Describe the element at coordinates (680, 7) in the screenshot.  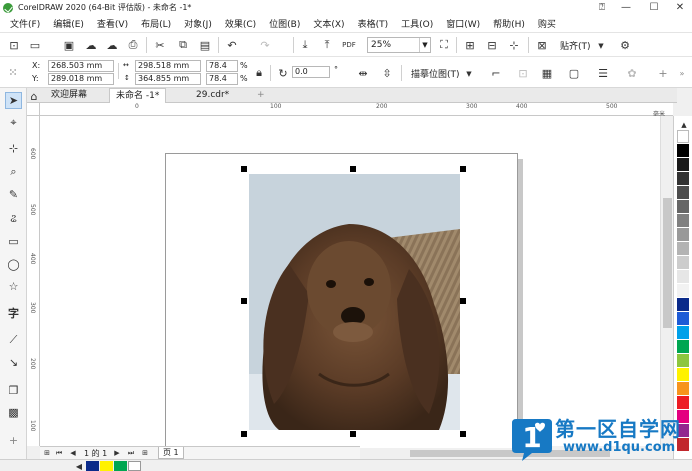
I see `close-button: ✕` at that location.